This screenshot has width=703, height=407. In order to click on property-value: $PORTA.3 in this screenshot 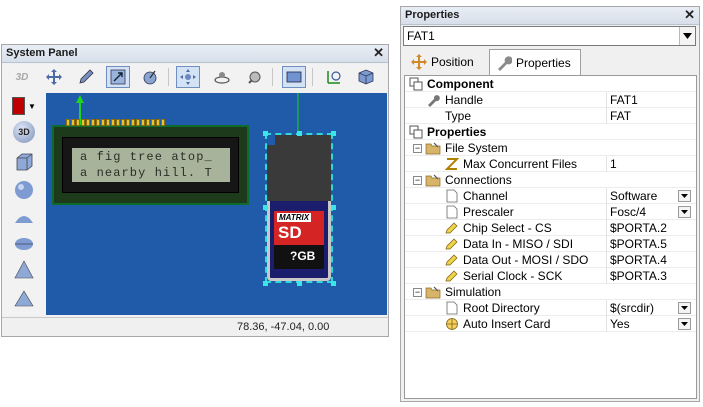, I will do `click(638, 276)`.